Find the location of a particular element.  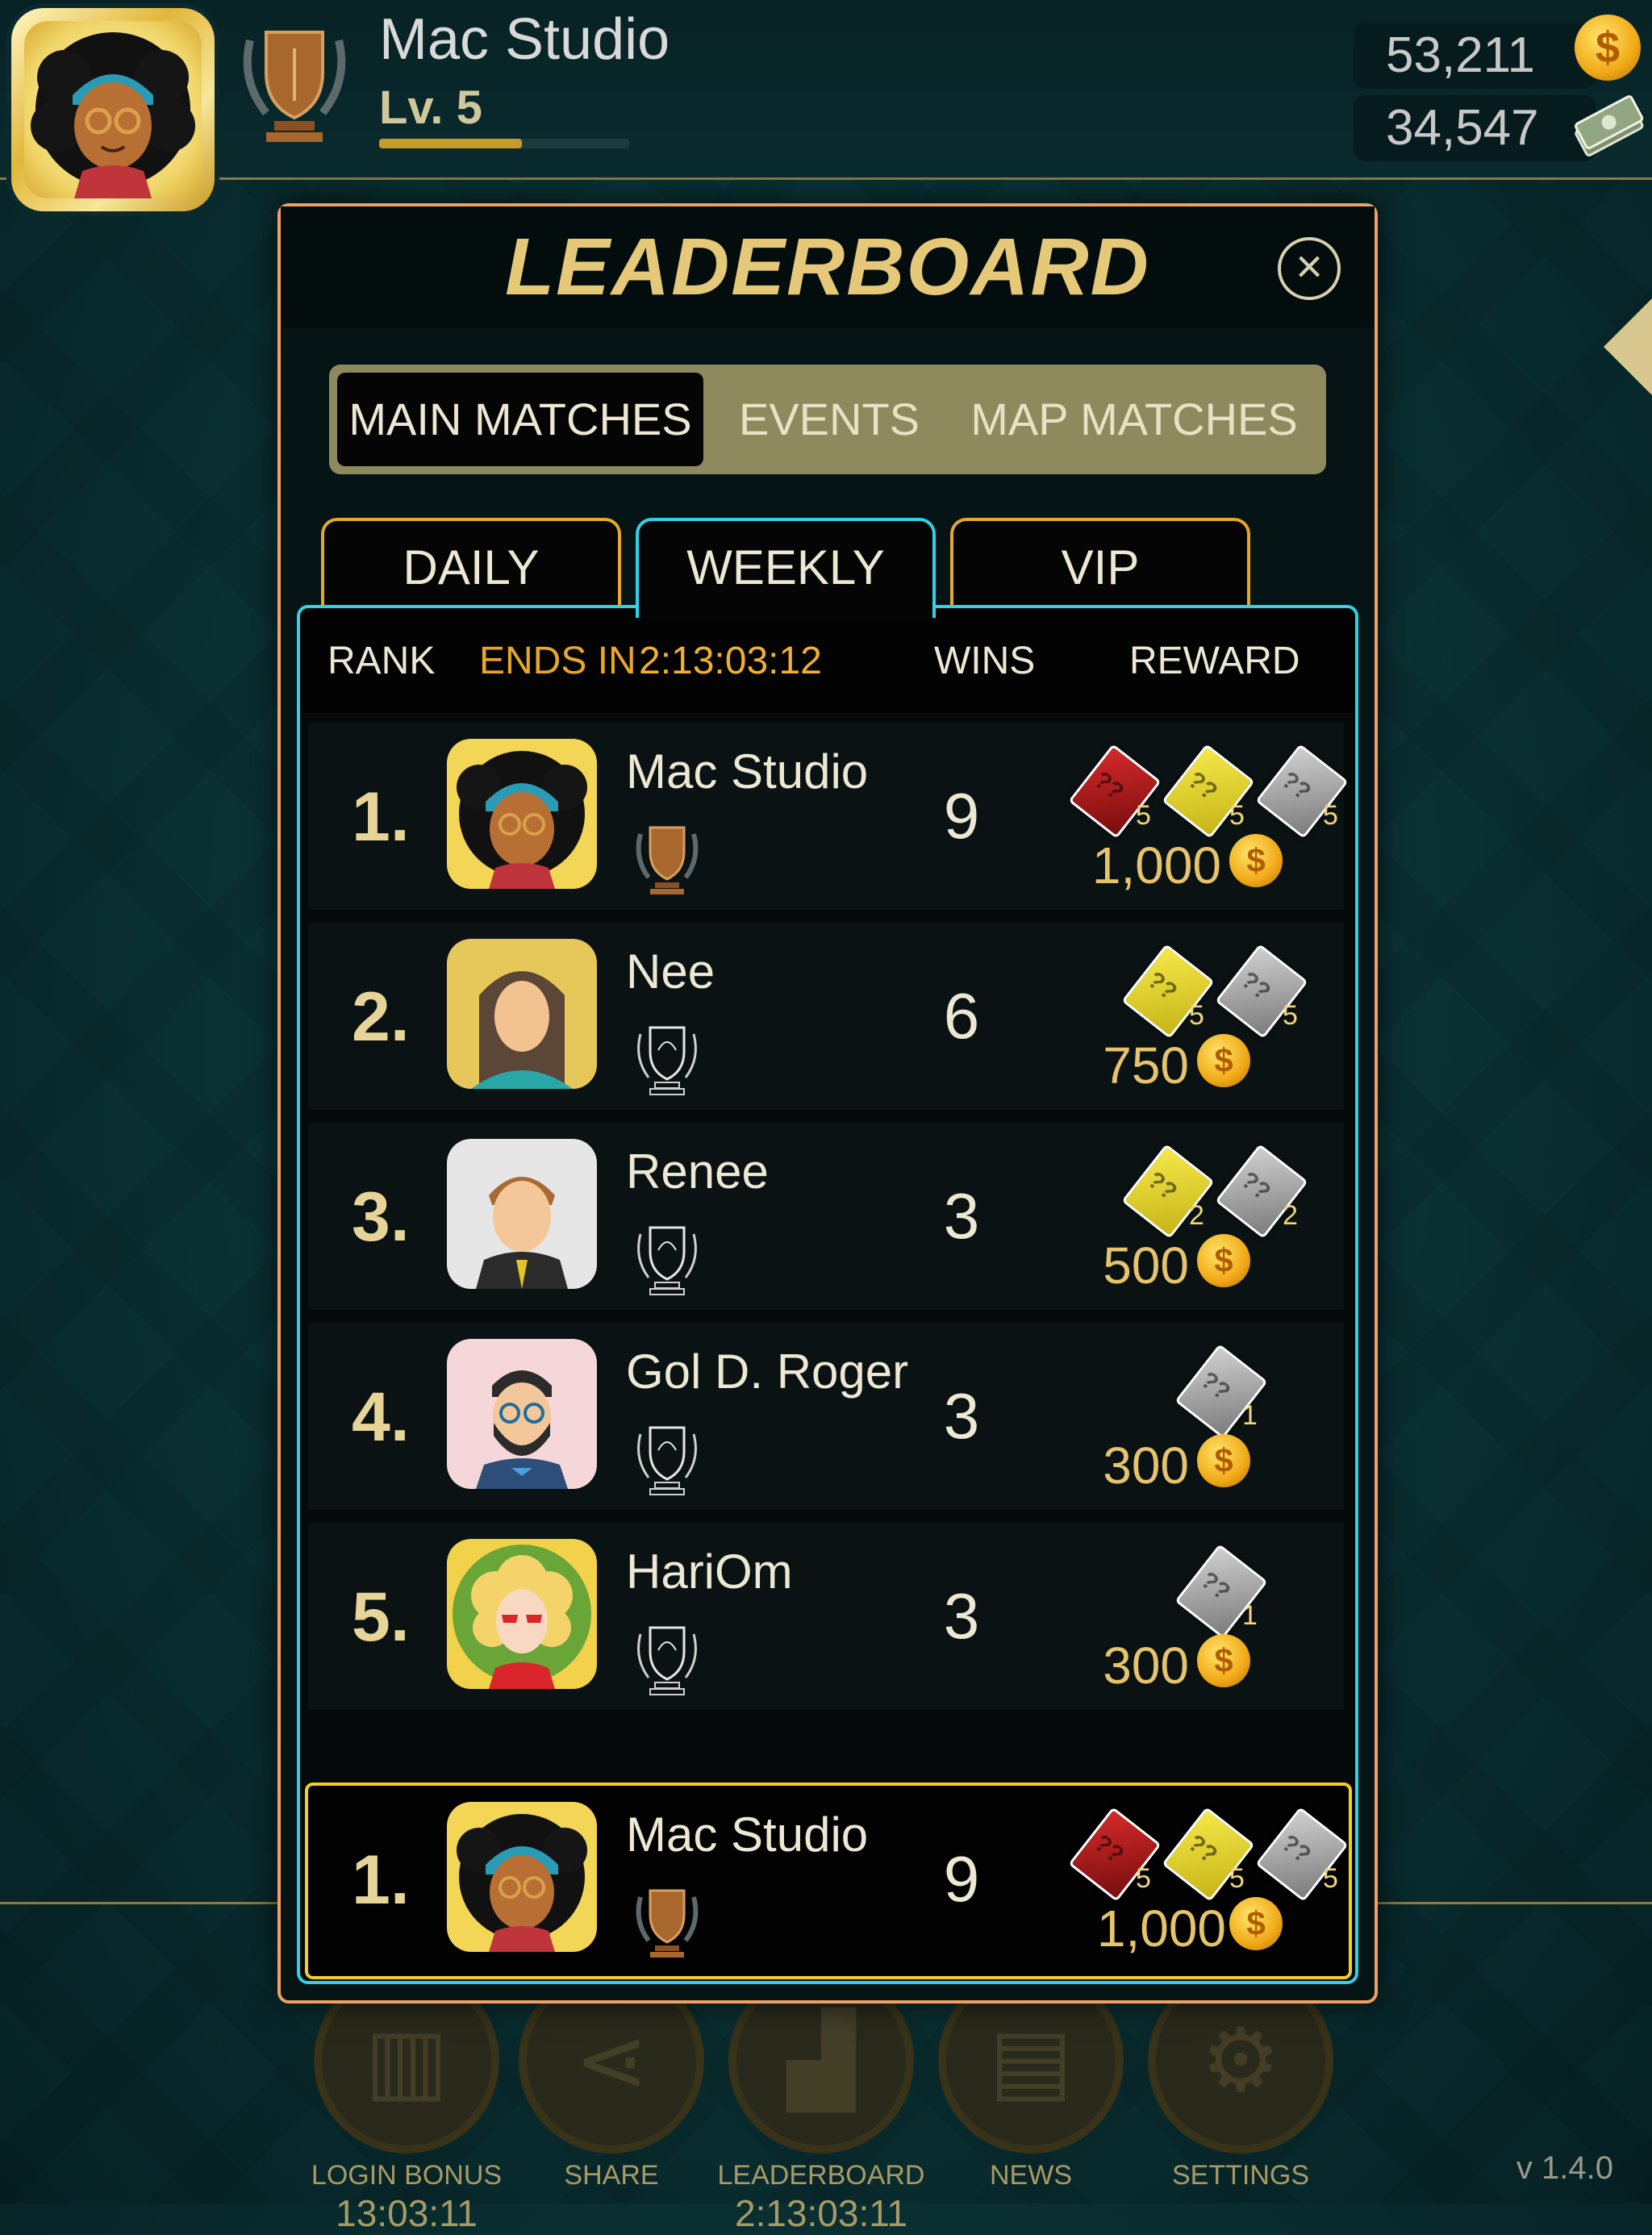

nav-label: LEADERBOARD is located at coordinates (821, 2175).